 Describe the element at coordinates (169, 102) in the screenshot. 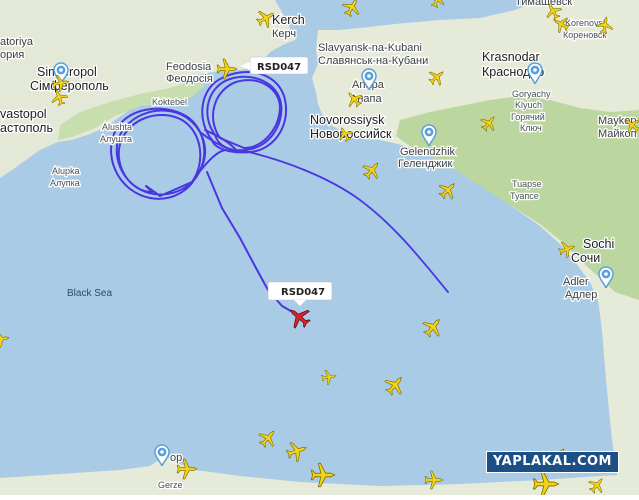

I see `place-label: Koktebel` at that location.